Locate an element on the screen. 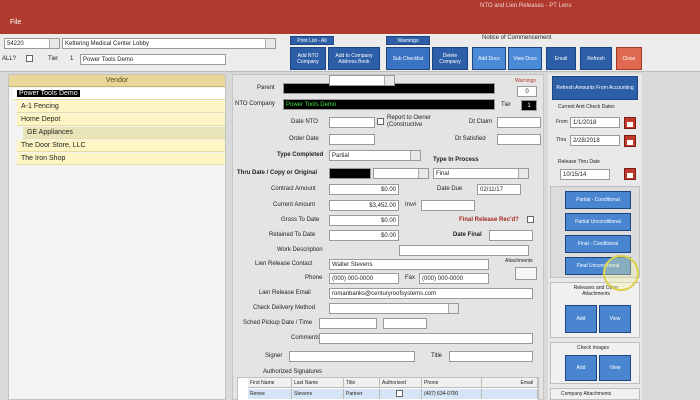 The height and width of the screenshot is (400, 700). vendor-item-label: A-1 Fencing is located at coordinates (40, 106).